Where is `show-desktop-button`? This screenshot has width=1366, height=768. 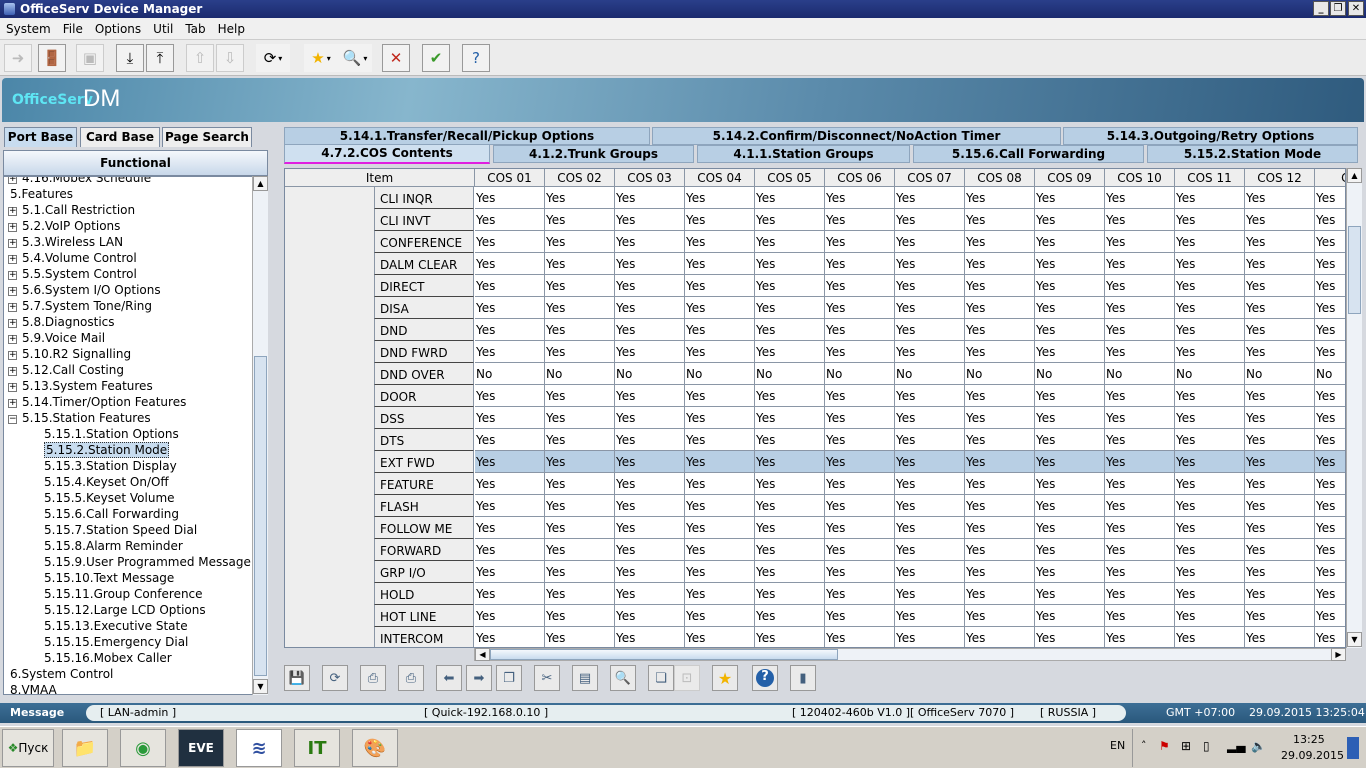 show-desktop-button is located at coordinates (1353, 748).